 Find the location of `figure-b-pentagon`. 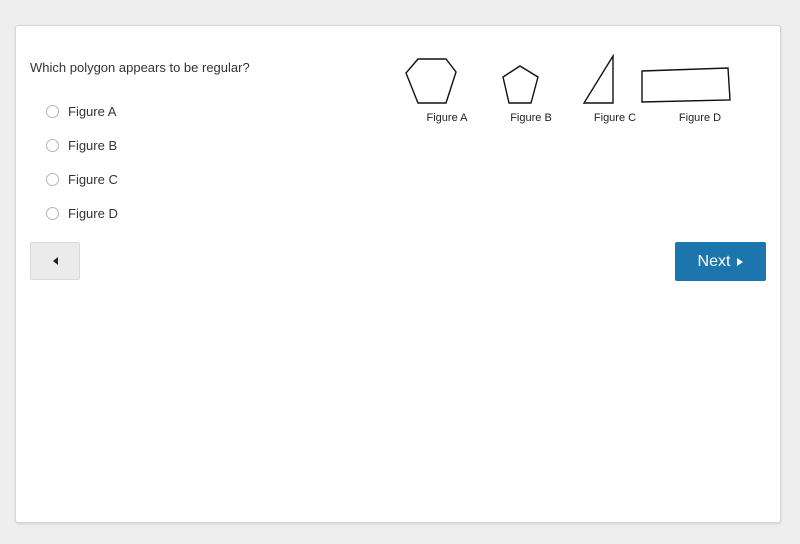

figure-b-pentagon is located at coordinates (520, 84).